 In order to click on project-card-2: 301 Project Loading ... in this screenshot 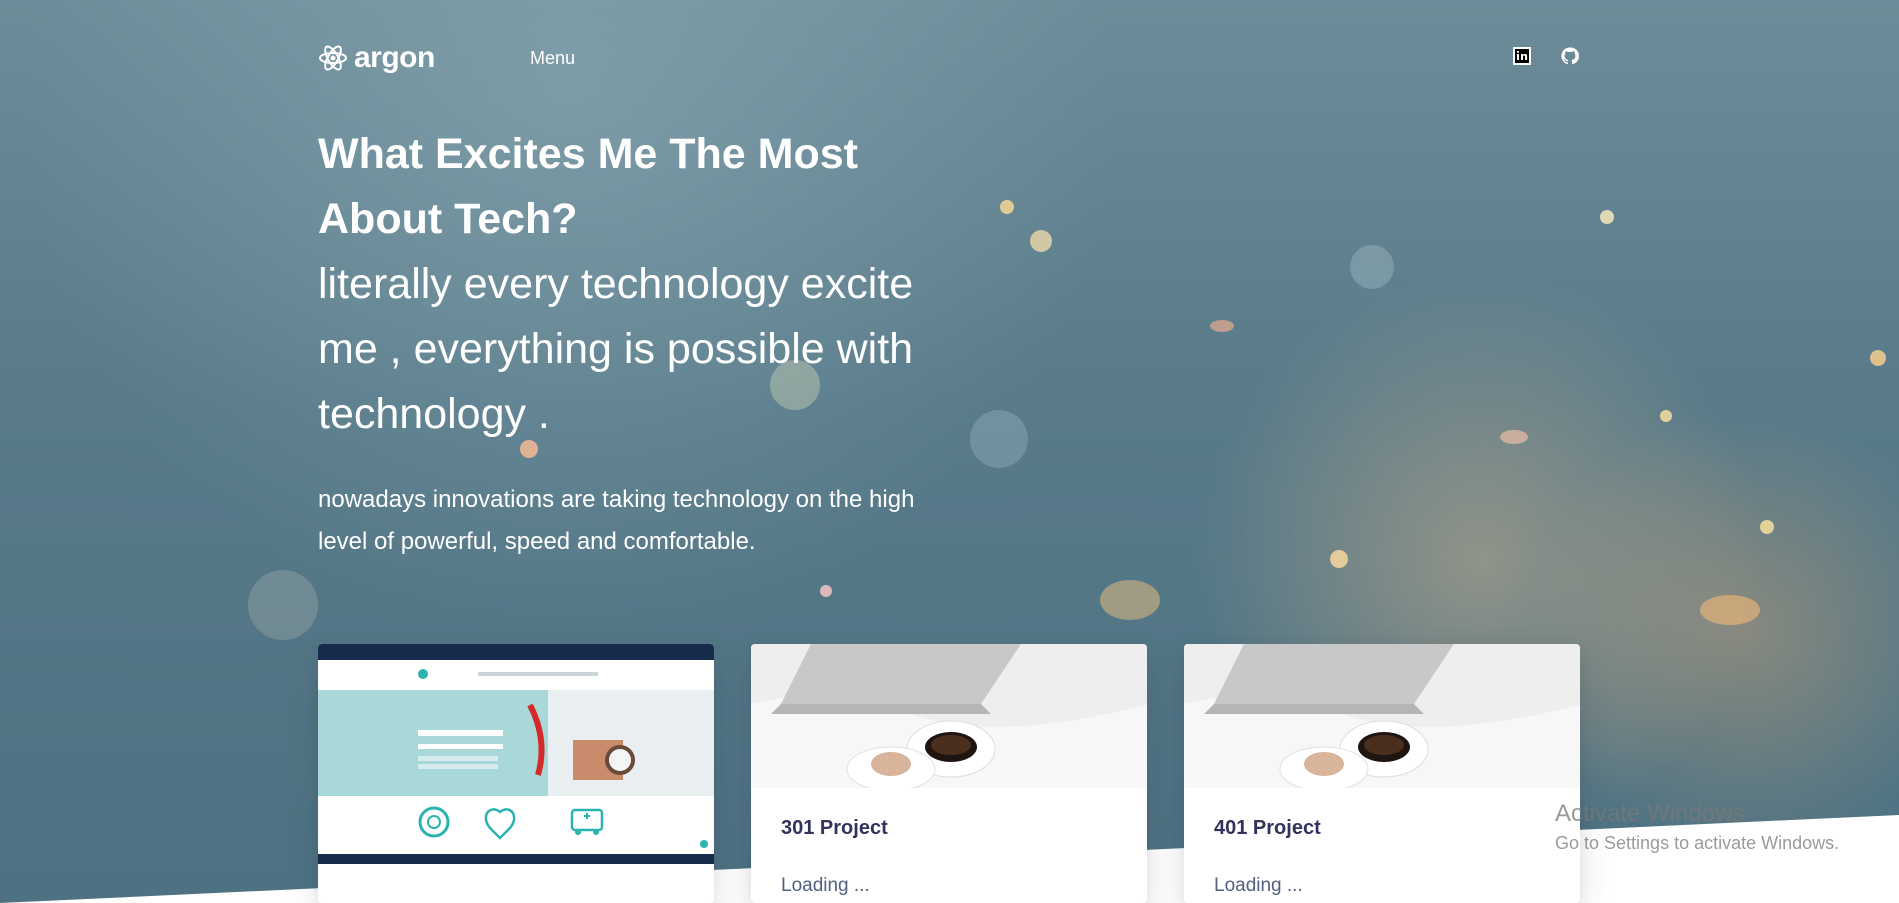, I will do `click(949, 773)`.